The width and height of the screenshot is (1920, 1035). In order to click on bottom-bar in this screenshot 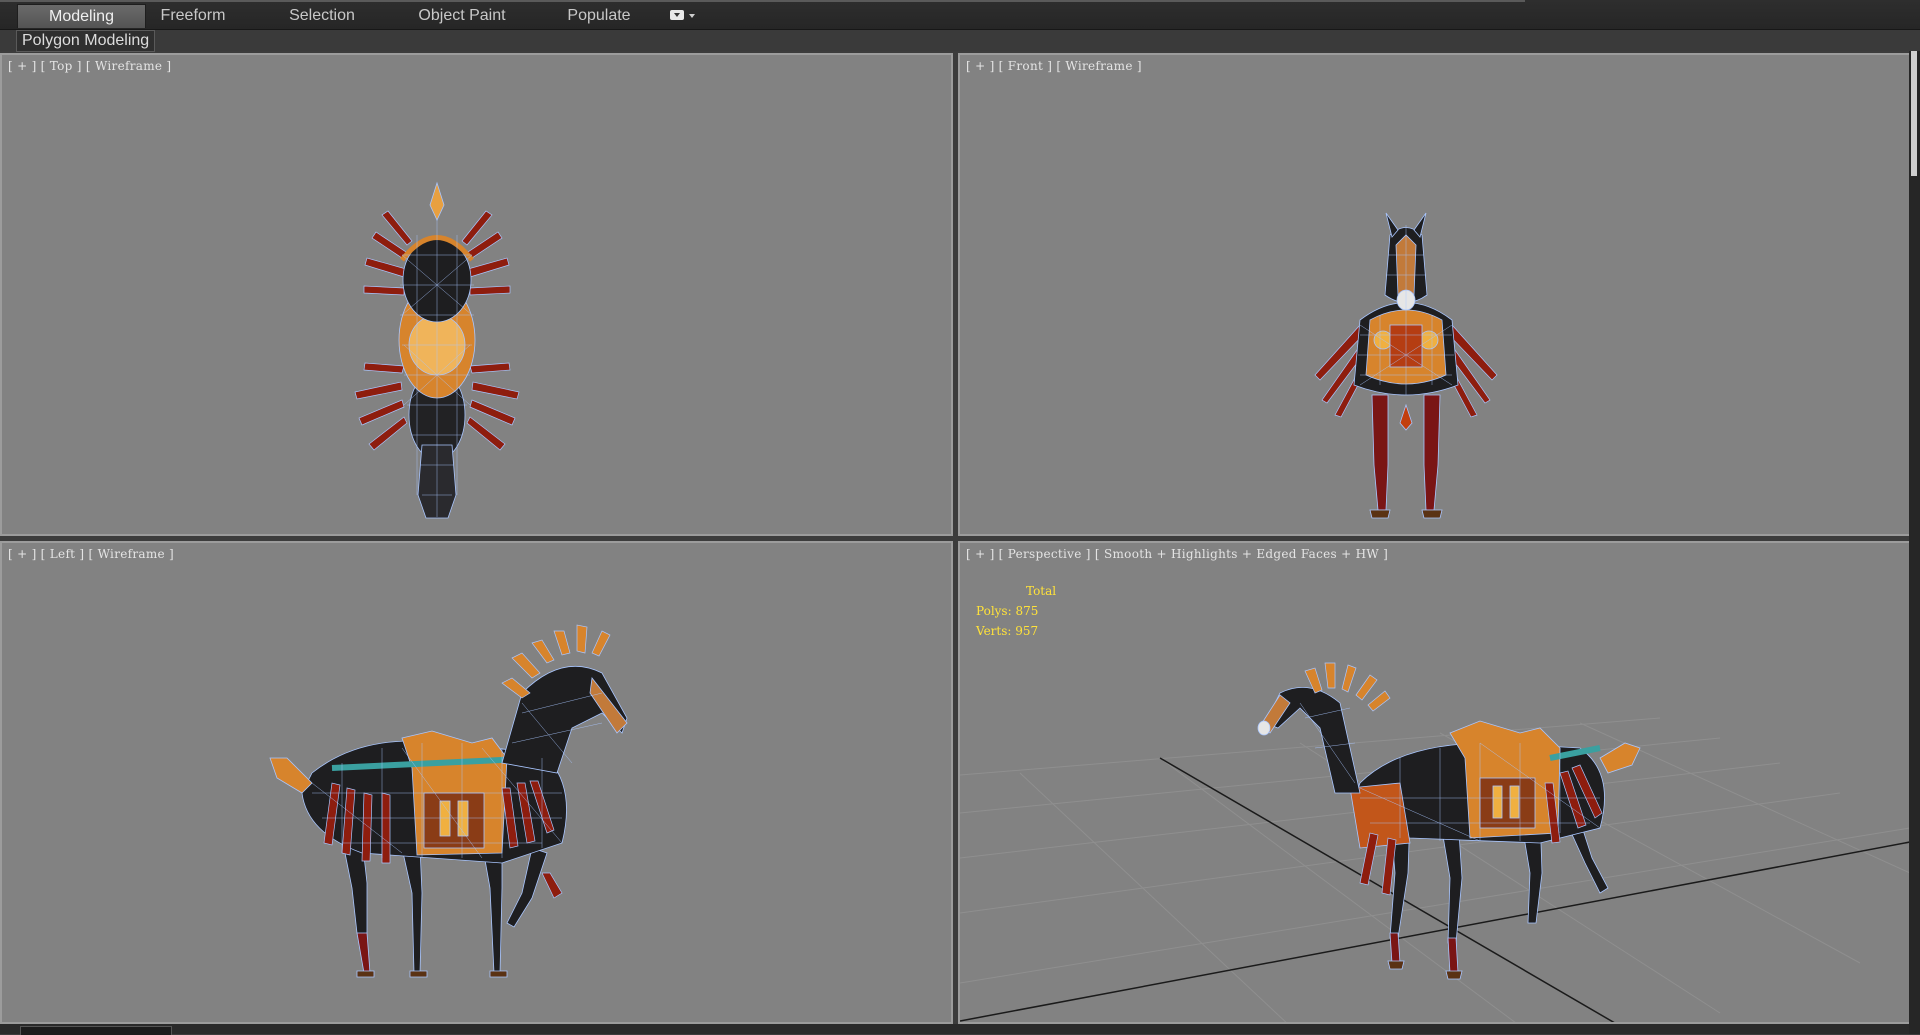, I will do `click(954, 1029)`.